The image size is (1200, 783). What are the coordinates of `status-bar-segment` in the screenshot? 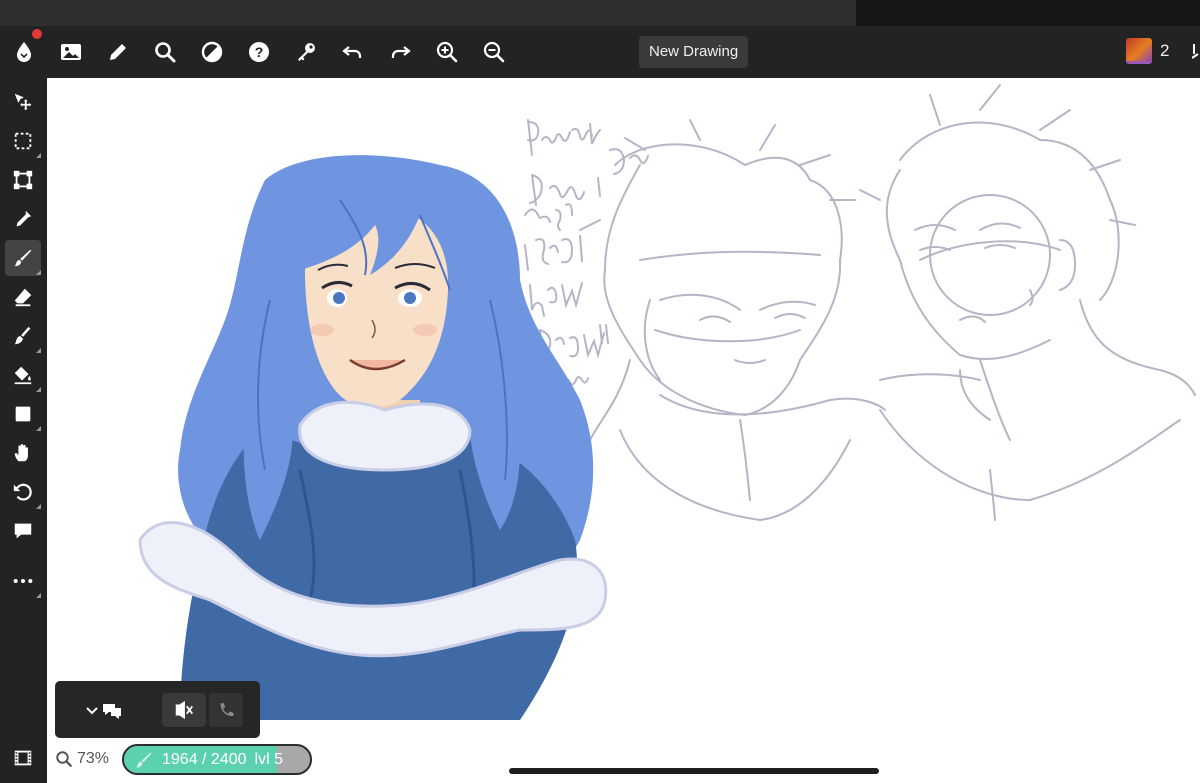 It's located at (428, 13).